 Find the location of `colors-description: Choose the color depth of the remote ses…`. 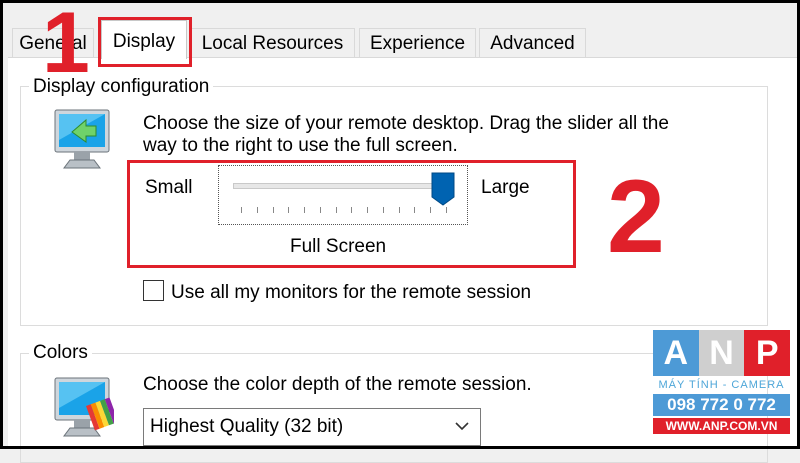

colors-description: Choose the color depth of the remote ses… is located at coordinates (337, 384).